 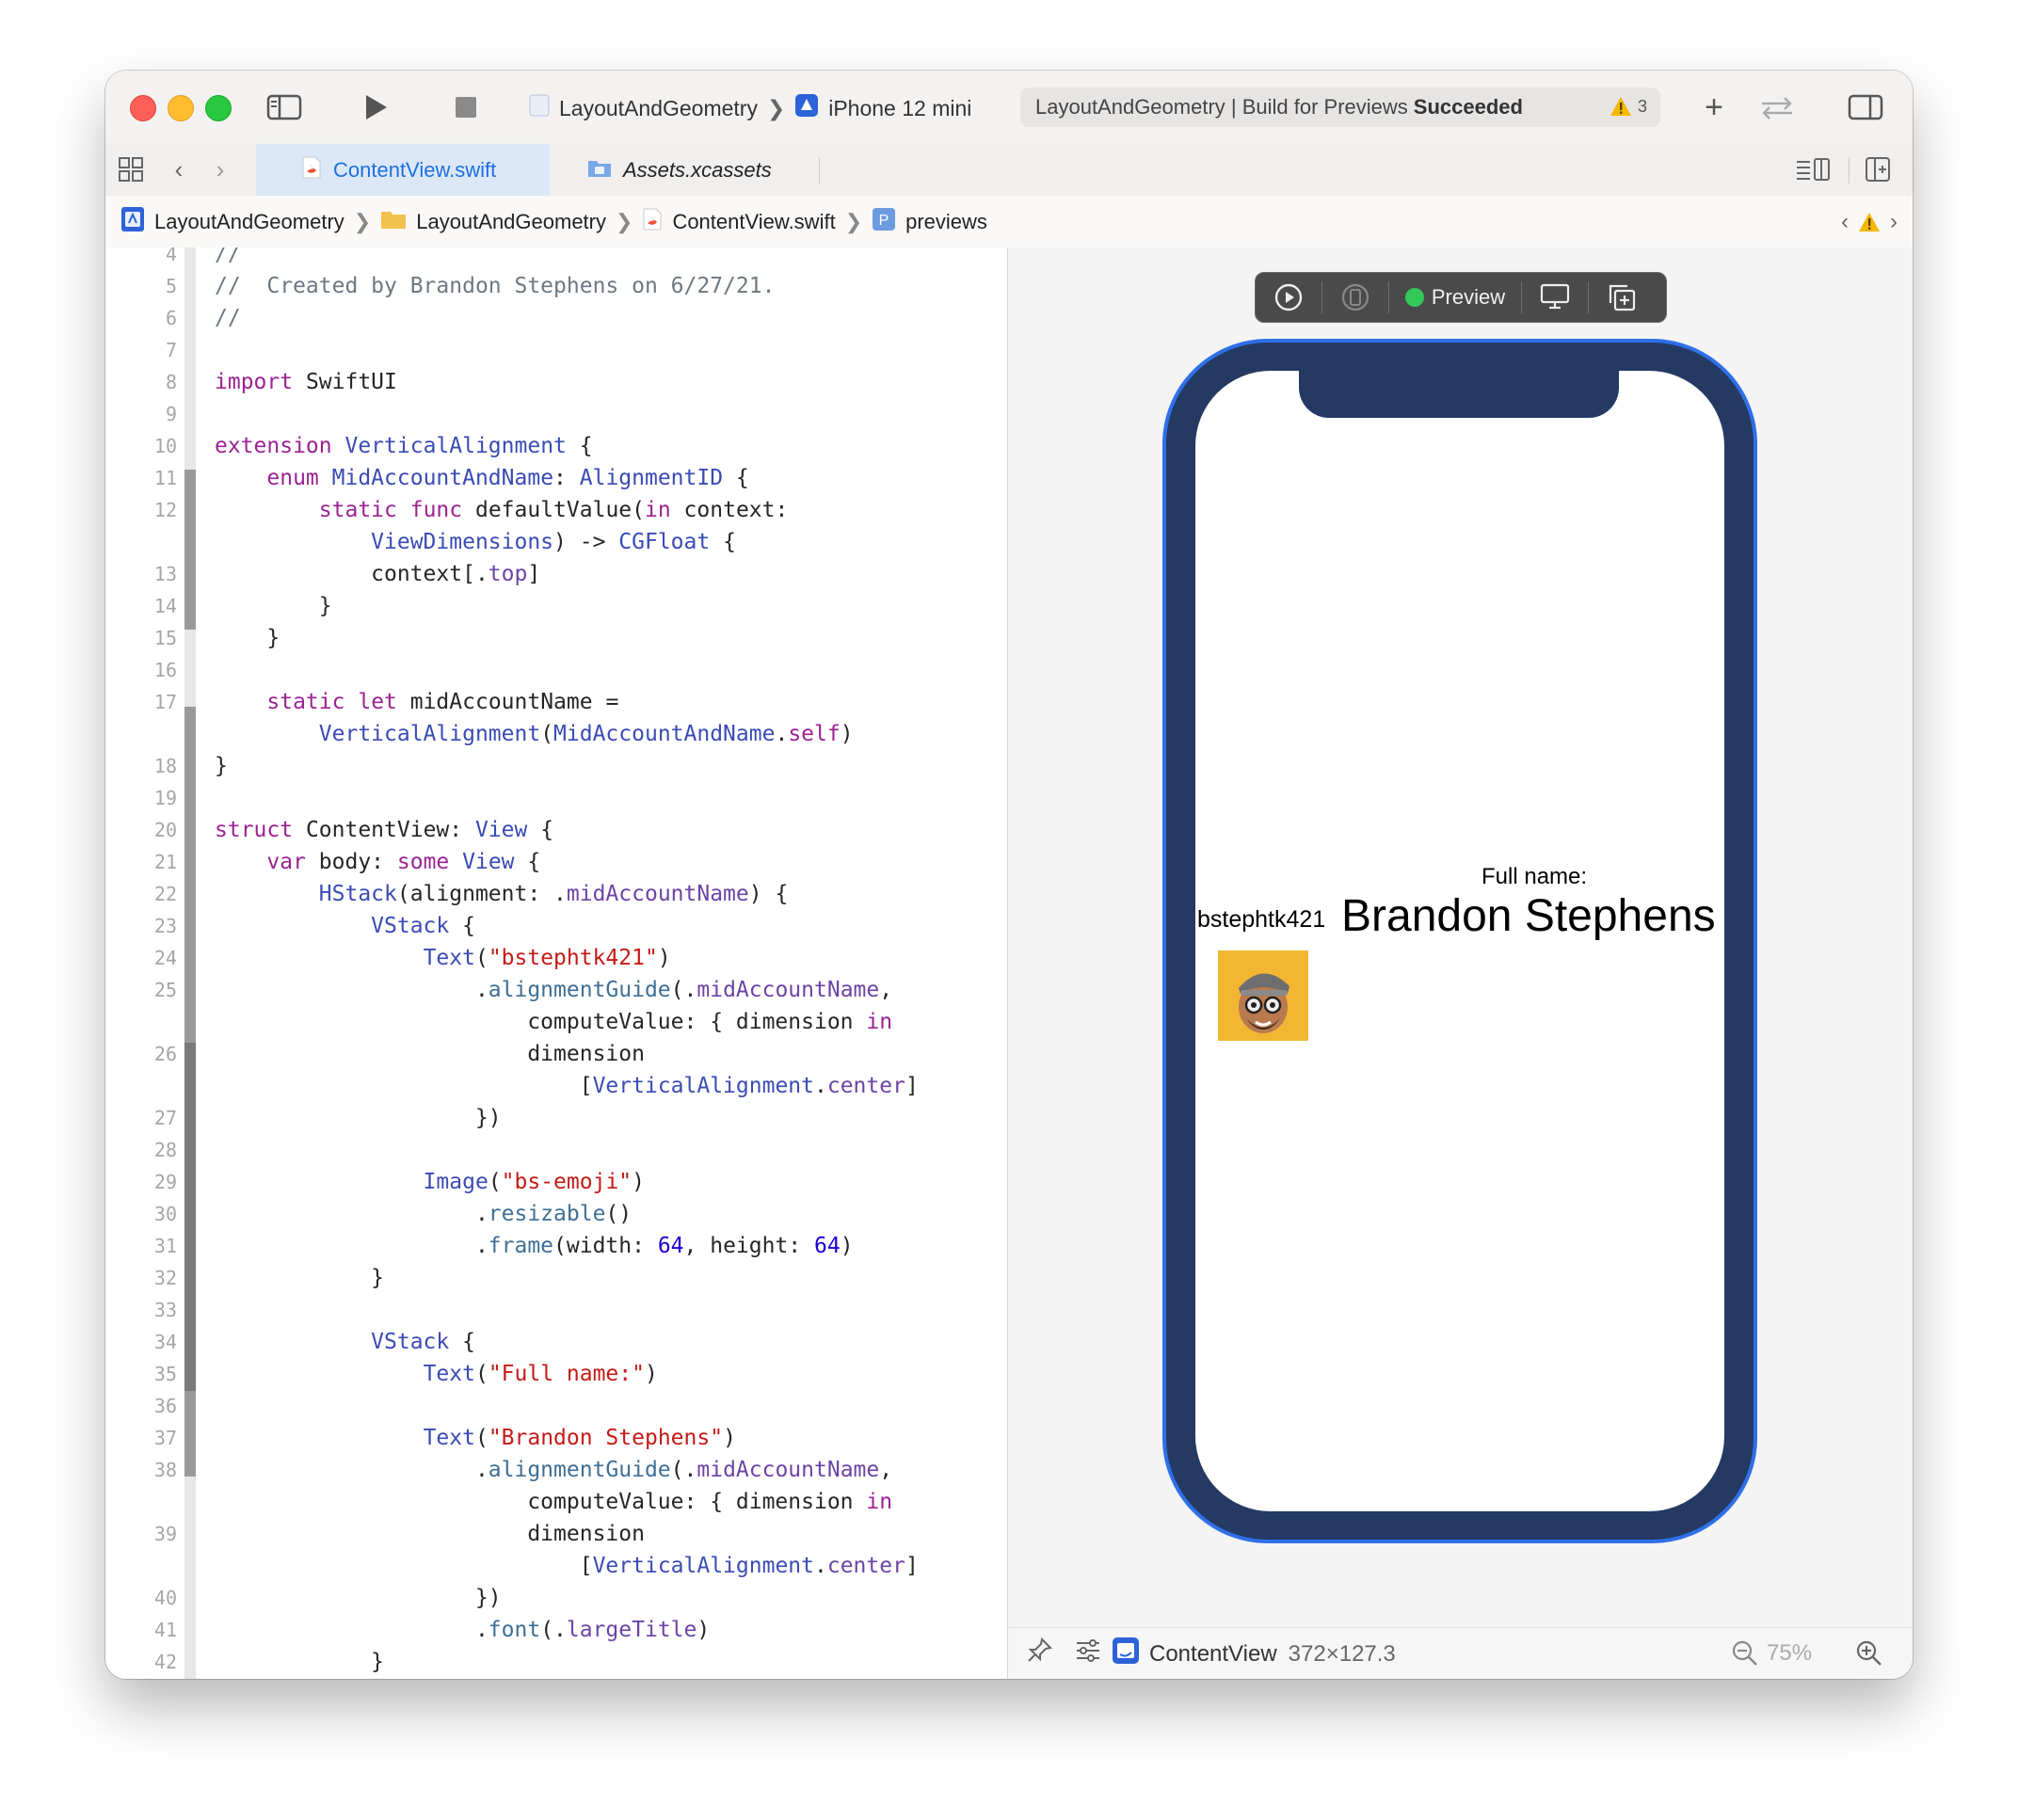 I want to click on breadcrumb-file: ContentView.swift, so click(x=739, y=222).